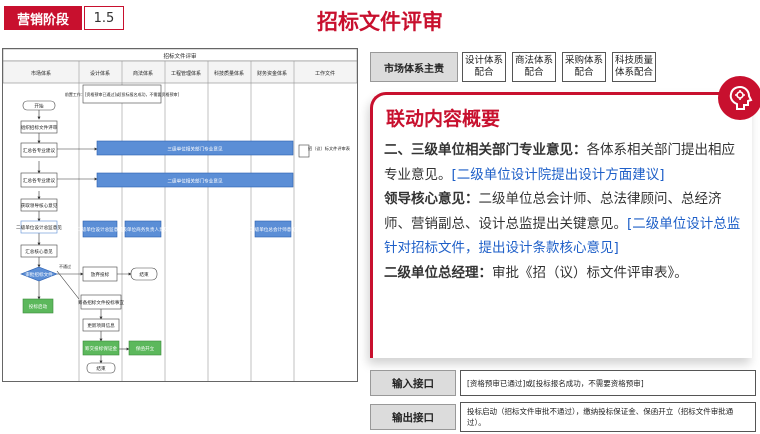  What do you see at coordinates (443, 119) in the screenshot?
I see `content-title: 联动内容概要` at bounding box center [443, 119].